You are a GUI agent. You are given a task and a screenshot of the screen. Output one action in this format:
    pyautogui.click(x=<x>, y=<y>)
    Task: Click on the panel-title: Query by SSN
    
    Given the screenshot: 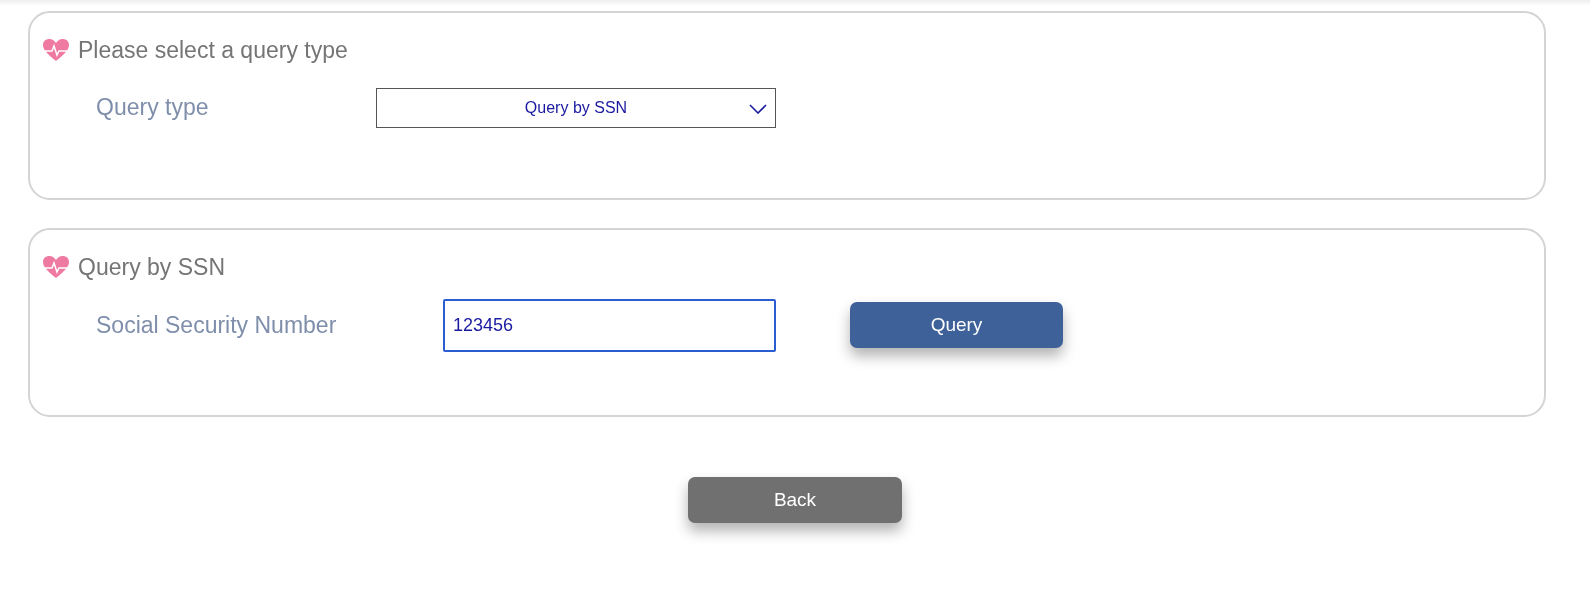 What is the action you would take?
    pyautogui.click(x=151, y=267)
    